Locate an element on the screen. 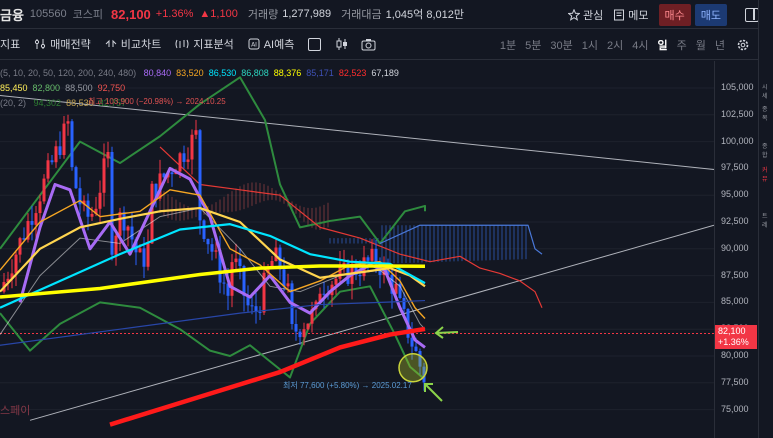 This screenshot has width=773, height=438. current-price-tag: 82,100 +1.36% is located at coordinates (736, 337).